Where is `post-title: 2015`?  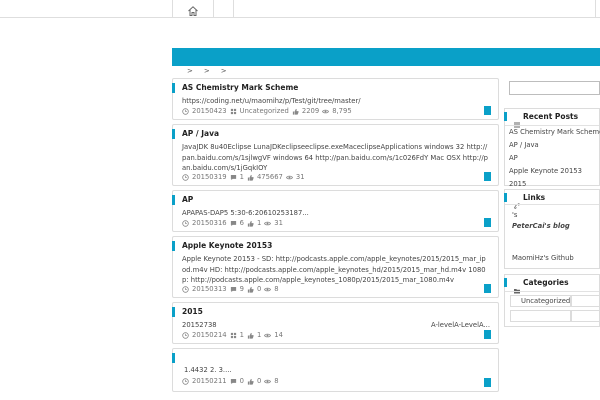 post-title: 2015 is located at coordinates (192, 311).